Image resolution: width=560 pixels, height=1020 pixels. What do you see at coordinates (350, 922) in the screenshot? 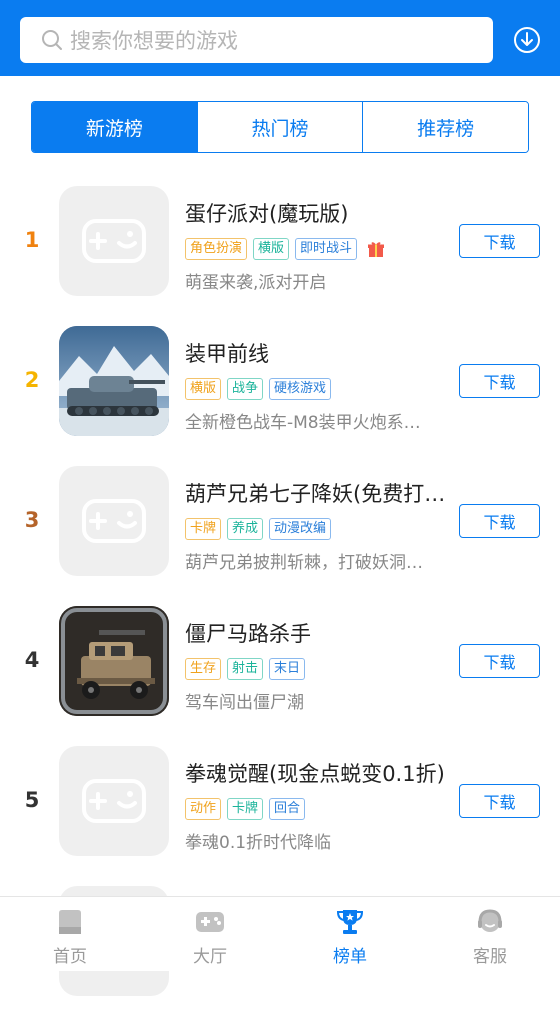
I see `trophy-icon` at bounding box center [350, 922].